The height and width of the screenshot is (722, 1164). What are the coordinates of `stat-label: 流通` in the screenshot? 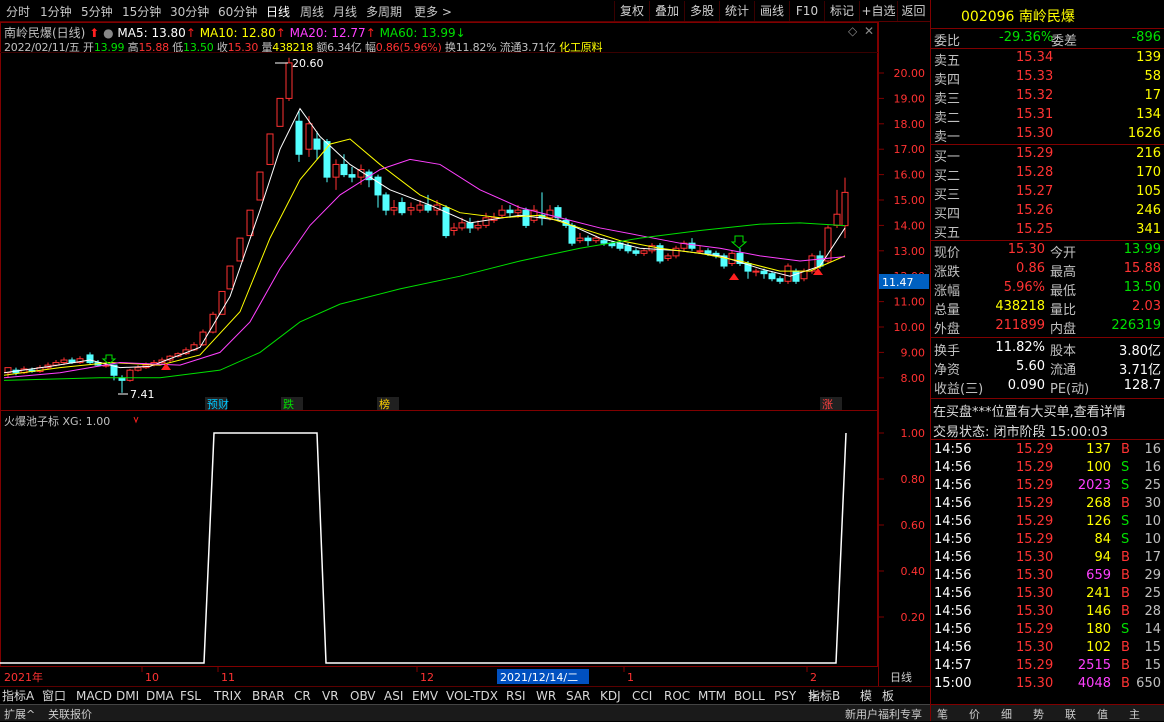 It's located at (1063, 370).